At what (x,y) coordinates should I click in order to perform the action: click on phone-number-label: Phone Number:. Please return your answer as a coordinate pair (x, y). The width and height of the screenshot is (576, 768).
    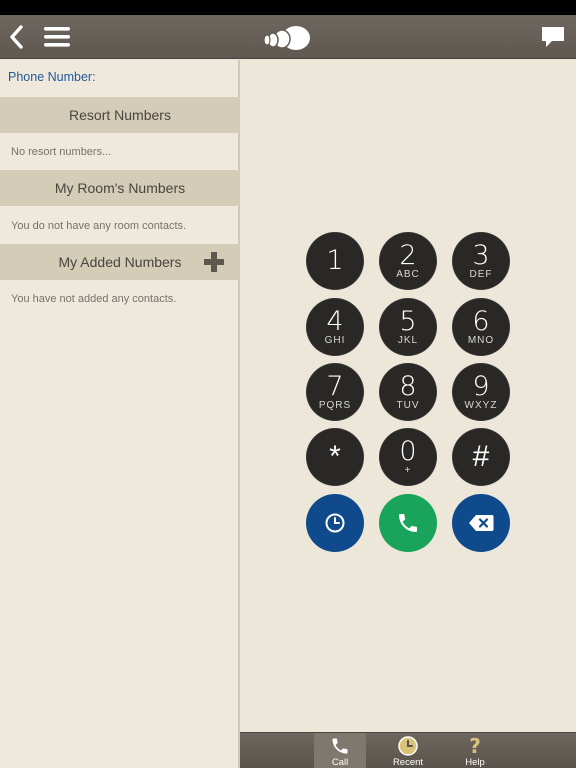
    Looking at the image, I should click on (52, 77).